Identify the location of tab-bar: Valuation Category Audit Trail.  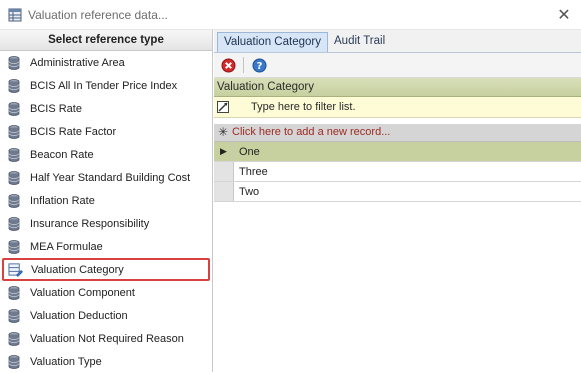
(397, 41).